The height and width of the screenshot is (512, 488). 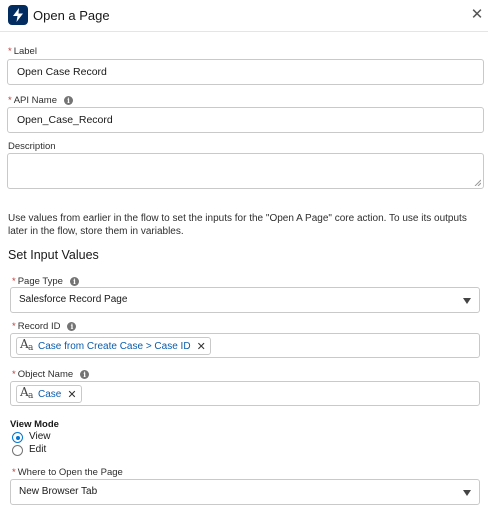 What do you see at coordinates (32, 146) in the screenshot?
I see `description-label: Description` at bounding box center [32, 146].